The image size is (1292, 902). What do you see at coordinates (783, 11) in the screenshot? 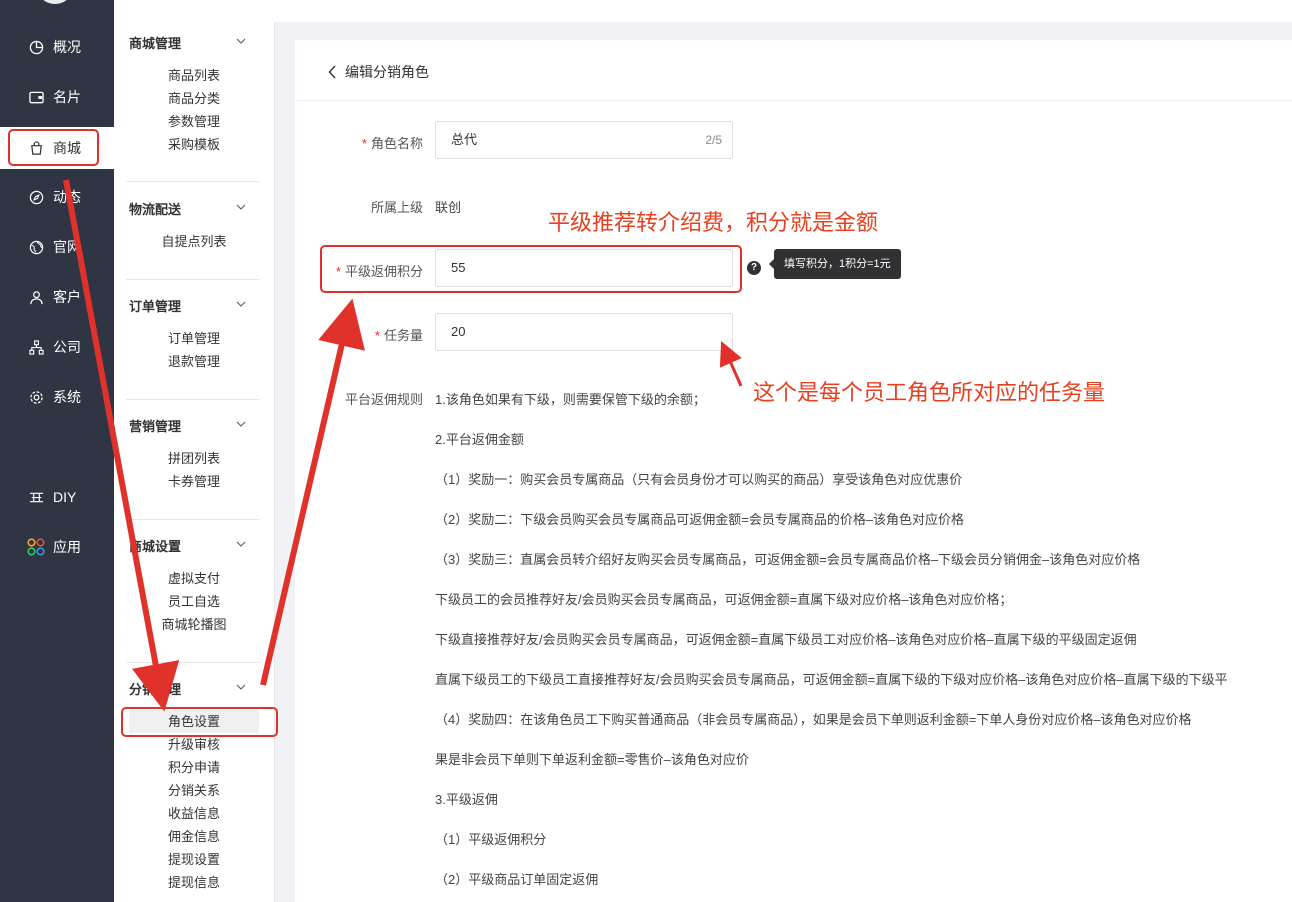
I see `top-bar` at bounding box center [783, 11].